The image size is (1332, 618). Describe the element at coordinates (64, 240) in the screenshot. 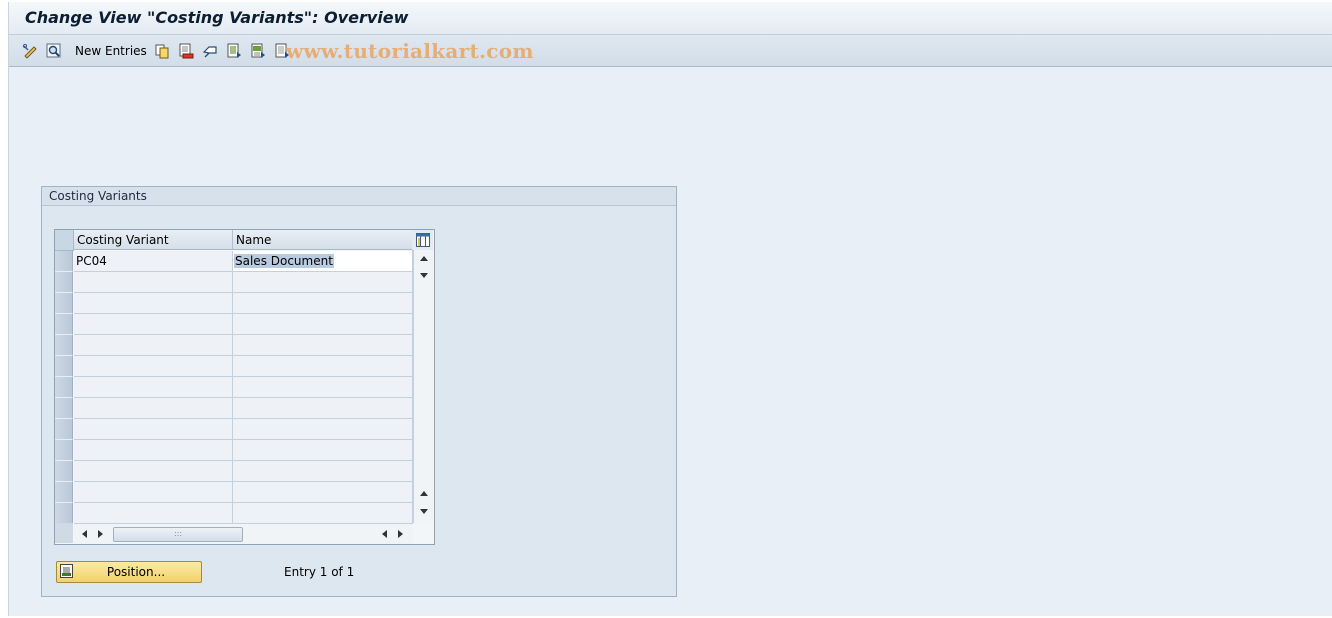

I see `select-all-rows-button` at that location.